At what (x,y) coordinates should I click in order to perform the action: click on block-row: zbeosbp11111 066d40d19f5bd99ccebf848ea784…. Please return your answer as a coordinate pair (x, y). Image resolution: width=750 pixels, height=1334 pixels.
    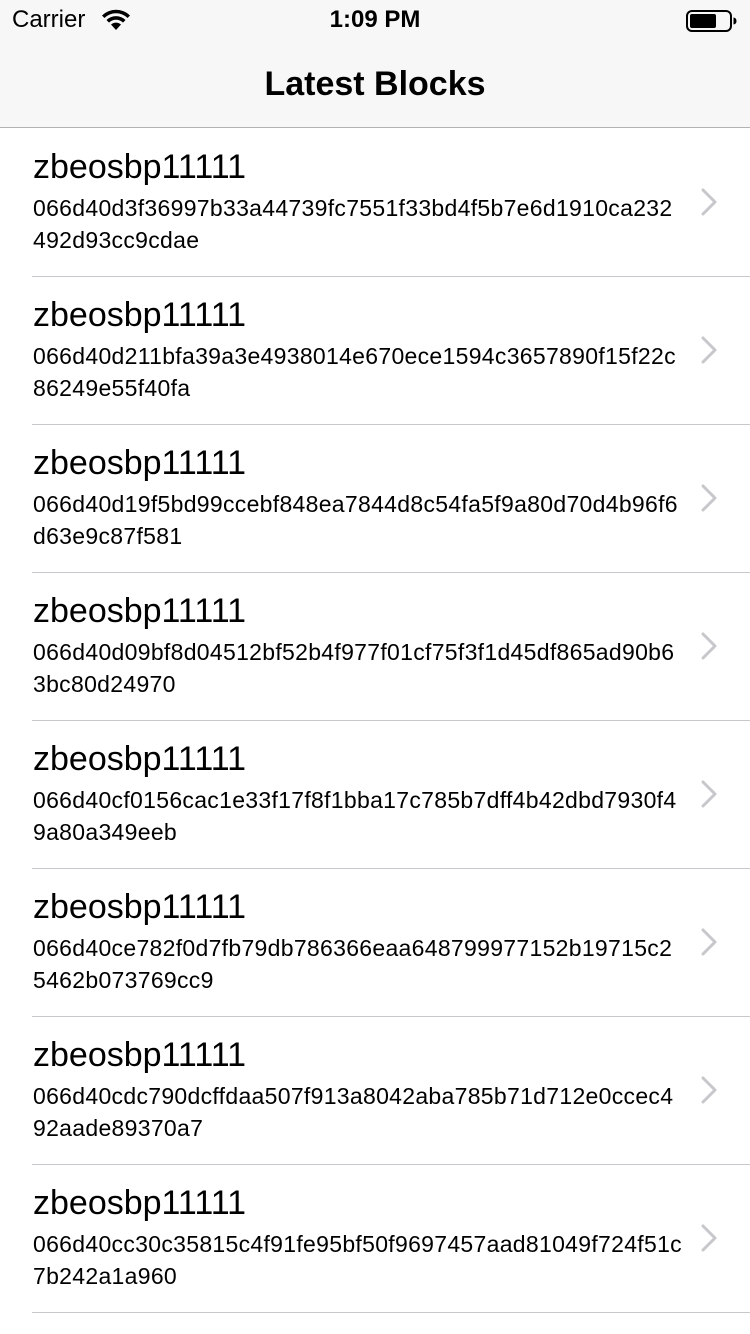
    Looking at the image, I should click on (375, 499).